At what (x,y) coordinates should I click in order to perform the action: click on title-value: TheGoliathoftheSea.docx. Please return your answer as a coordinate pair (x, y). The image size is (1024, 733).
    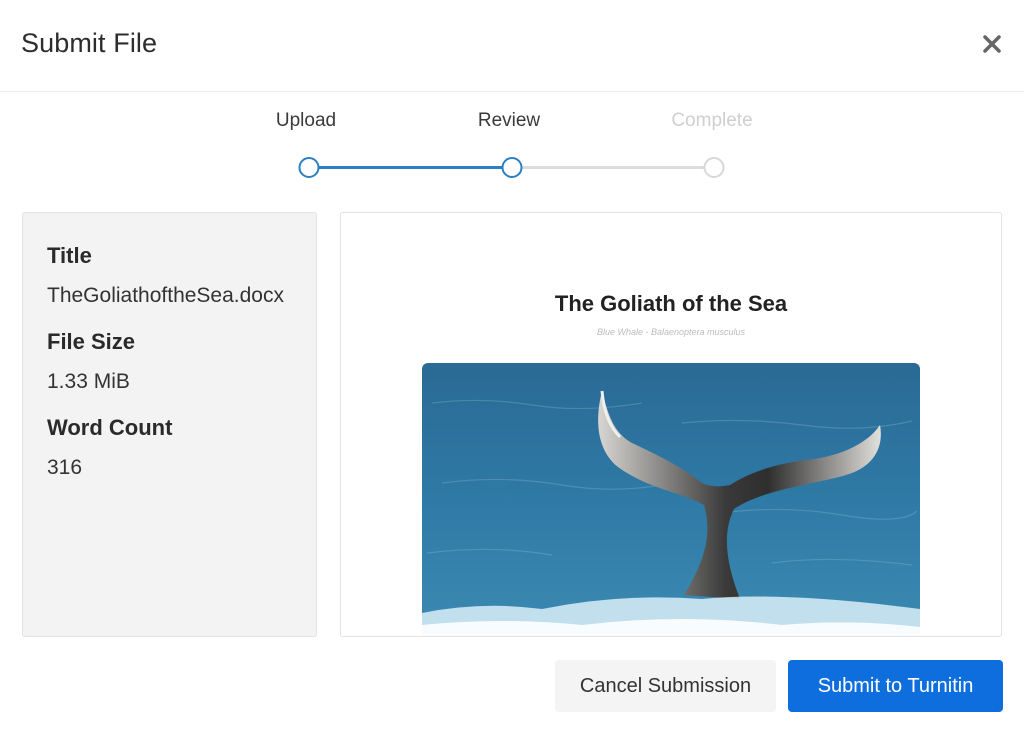
    Looking at the image, I should click on (165, 295).